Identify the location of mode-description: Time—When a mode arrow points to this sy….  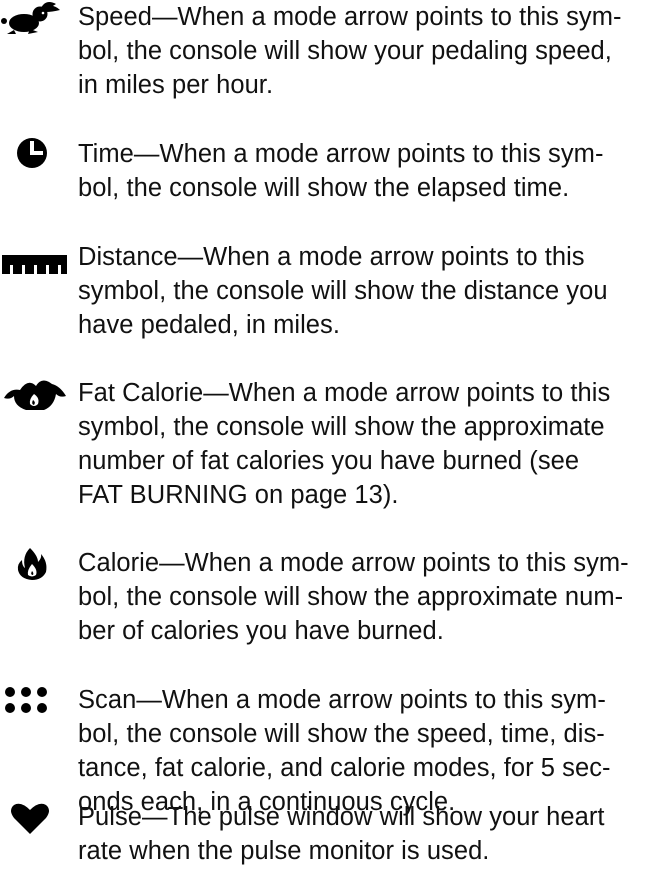
(363, 171).